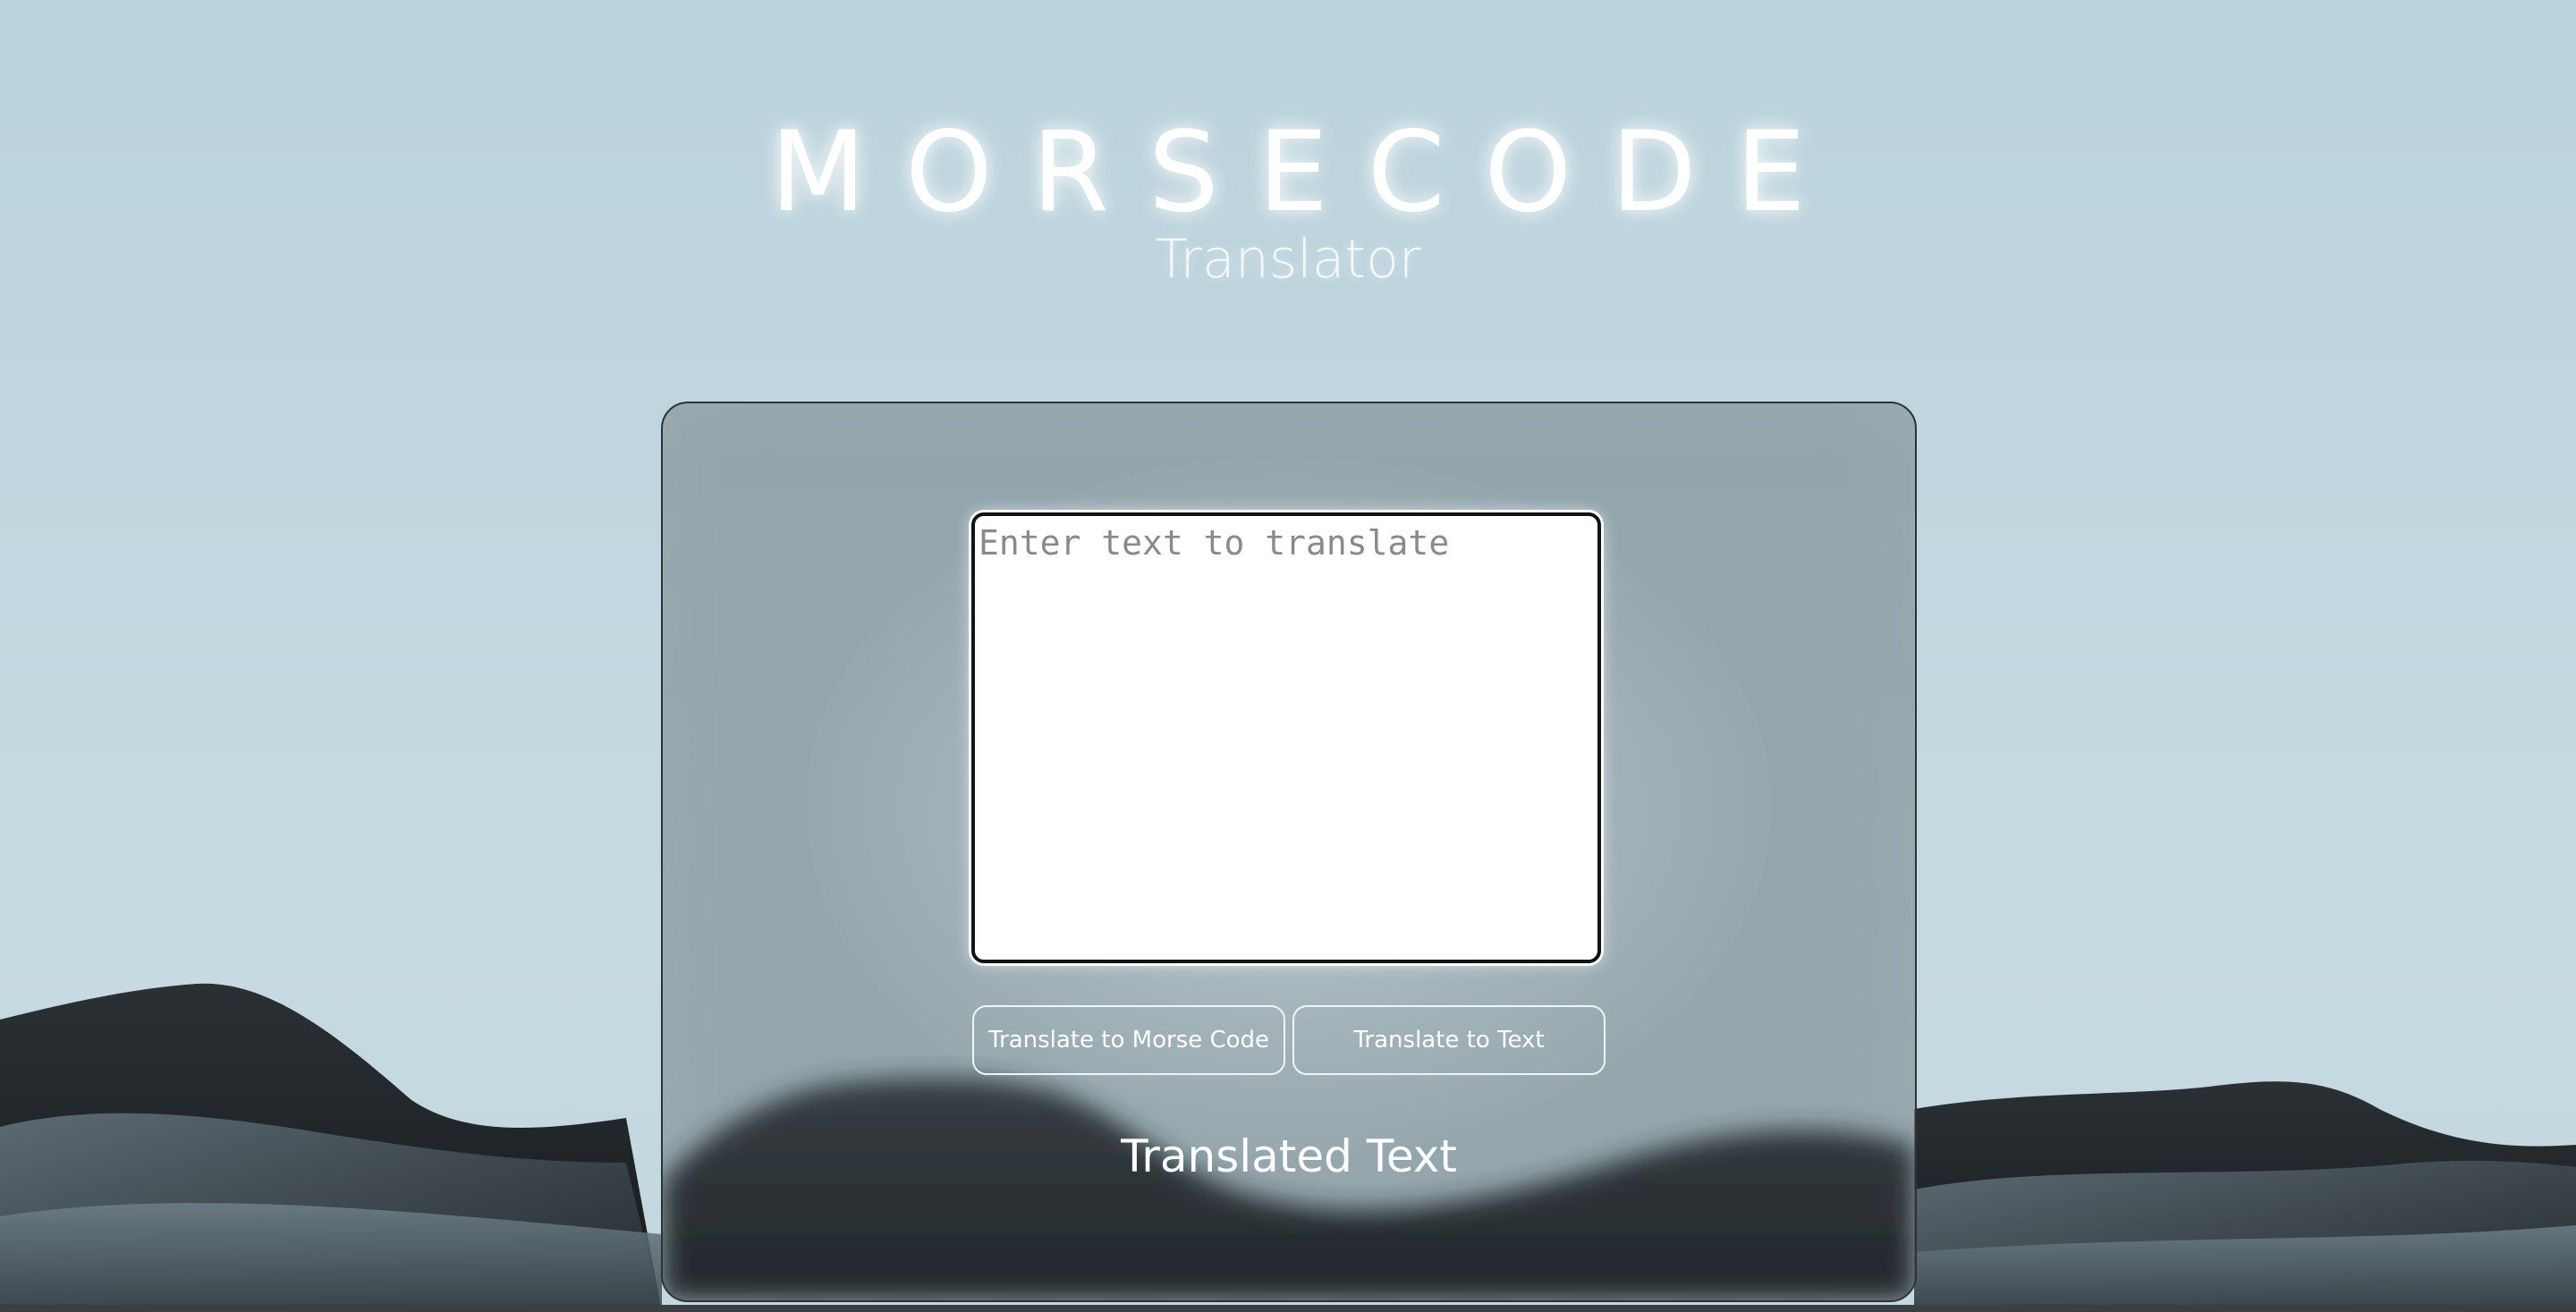 The height and width of the screenshot is (1312, 2576). What do you see at coordinates (1128, 1040) in the screenshot?
I see `translate-to-morse-button: Translate to Morse Code` at bounding box center [1128, 1040].